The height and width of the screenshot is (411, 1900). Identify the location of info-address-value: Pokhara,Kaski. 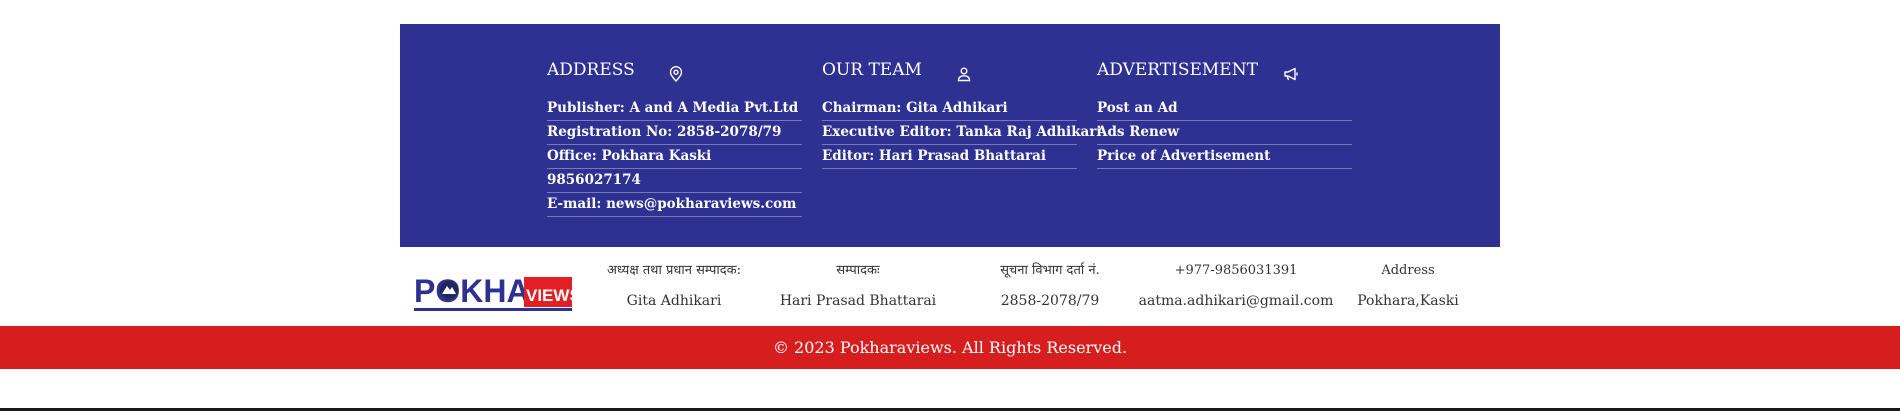
(1408, 301).